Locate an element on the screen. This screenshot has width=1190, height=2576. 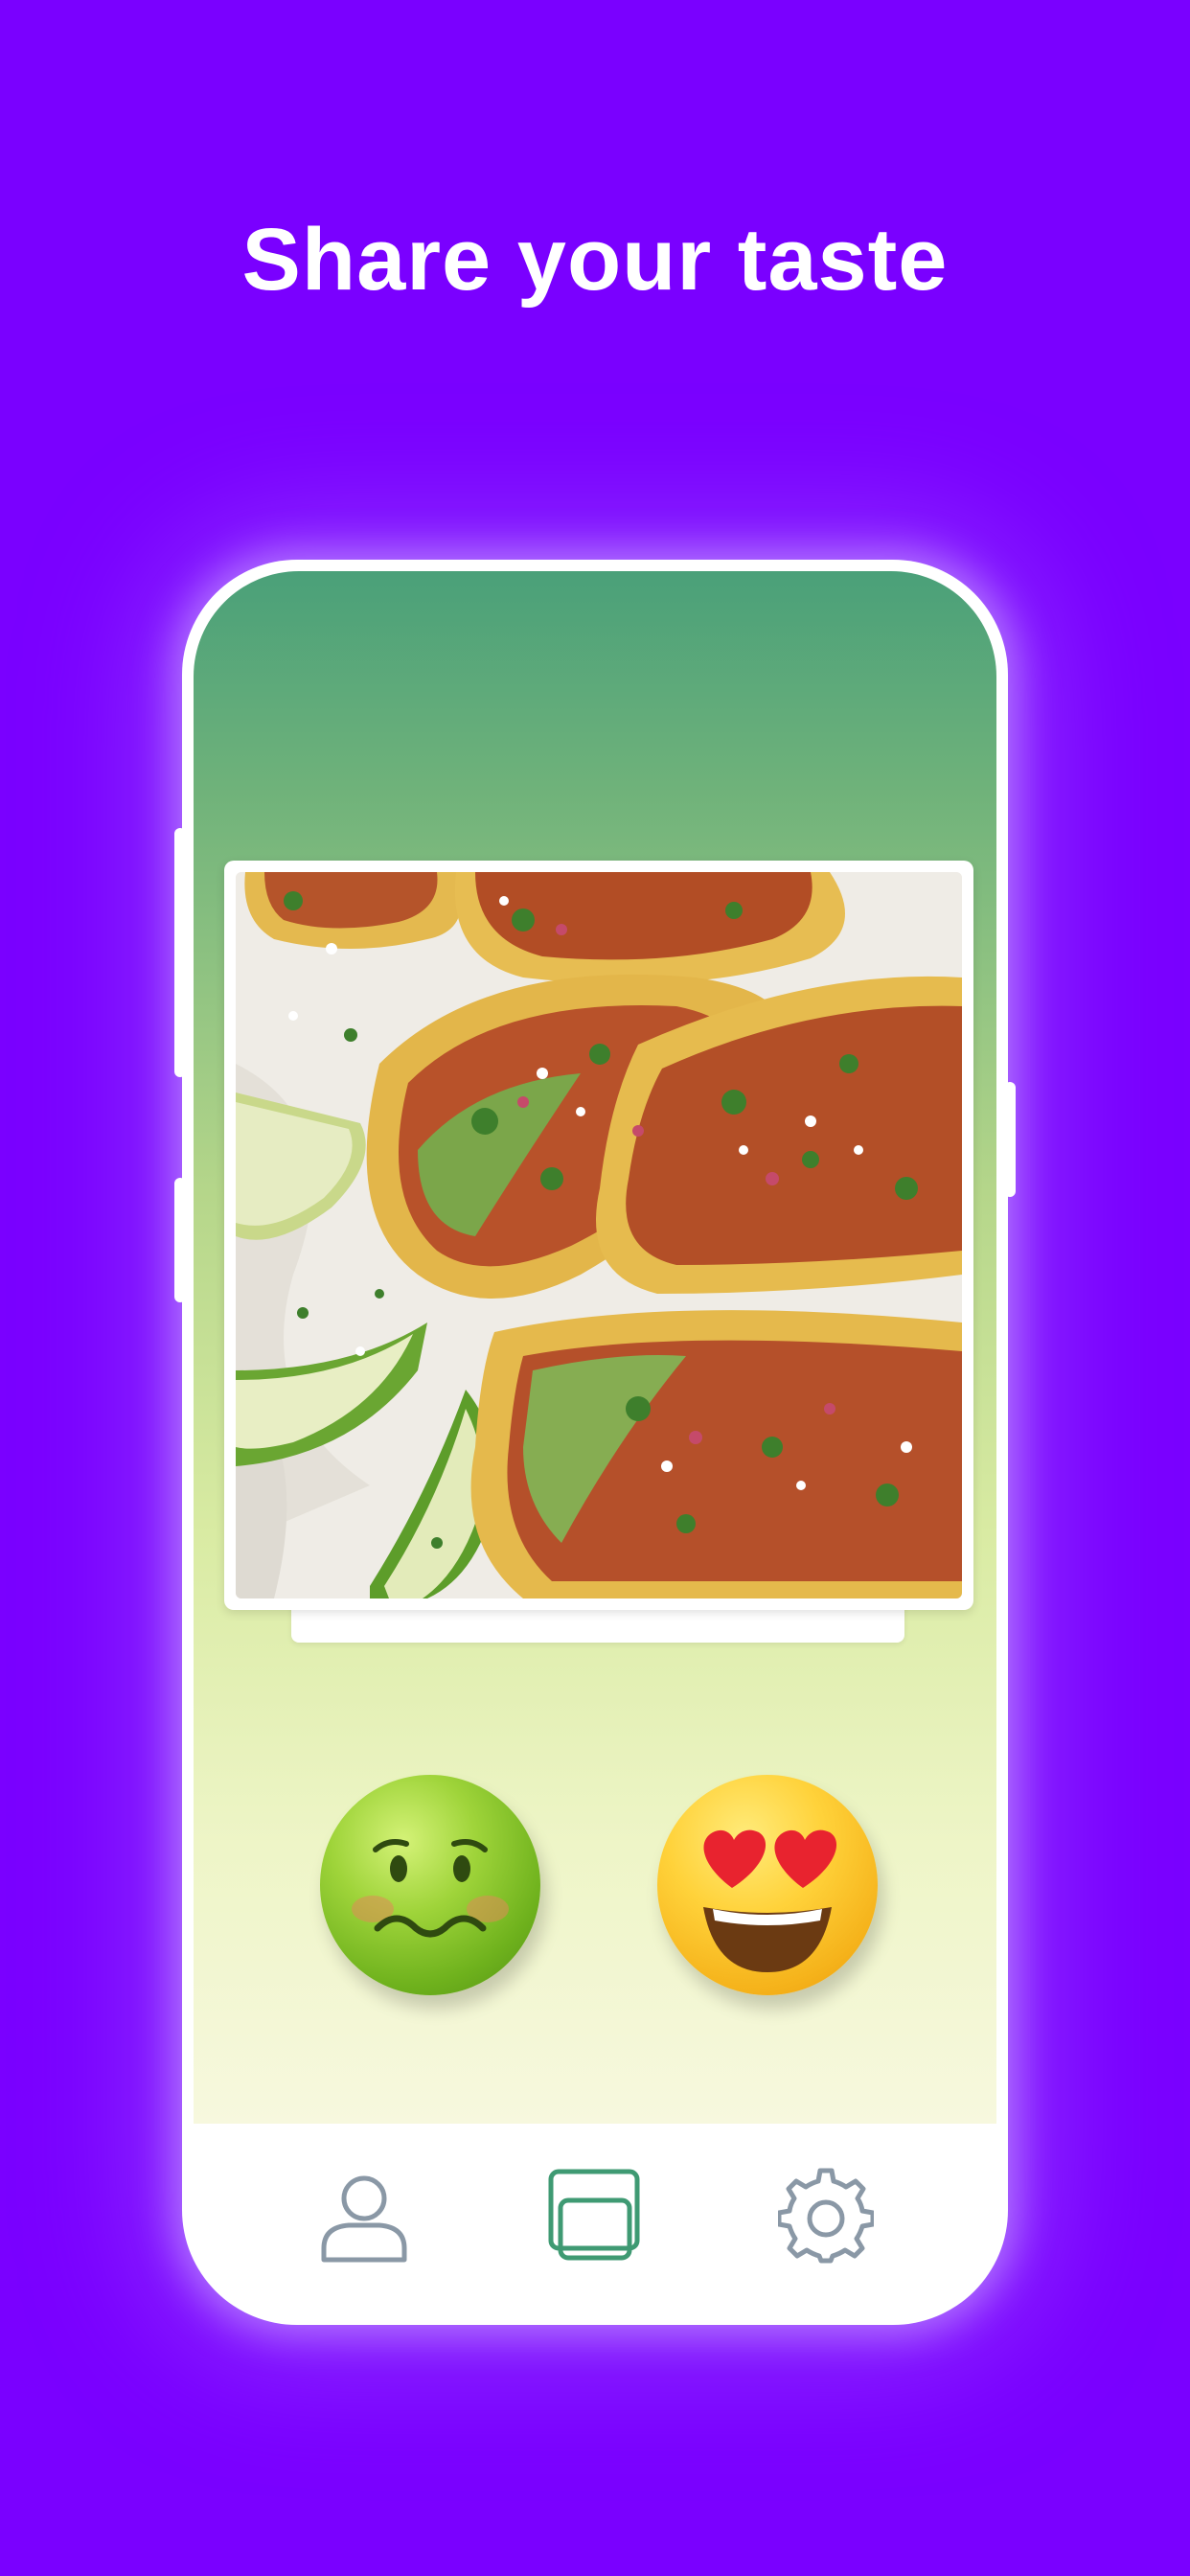
nauseated-face-icon is located at coordinates (430, 1888).